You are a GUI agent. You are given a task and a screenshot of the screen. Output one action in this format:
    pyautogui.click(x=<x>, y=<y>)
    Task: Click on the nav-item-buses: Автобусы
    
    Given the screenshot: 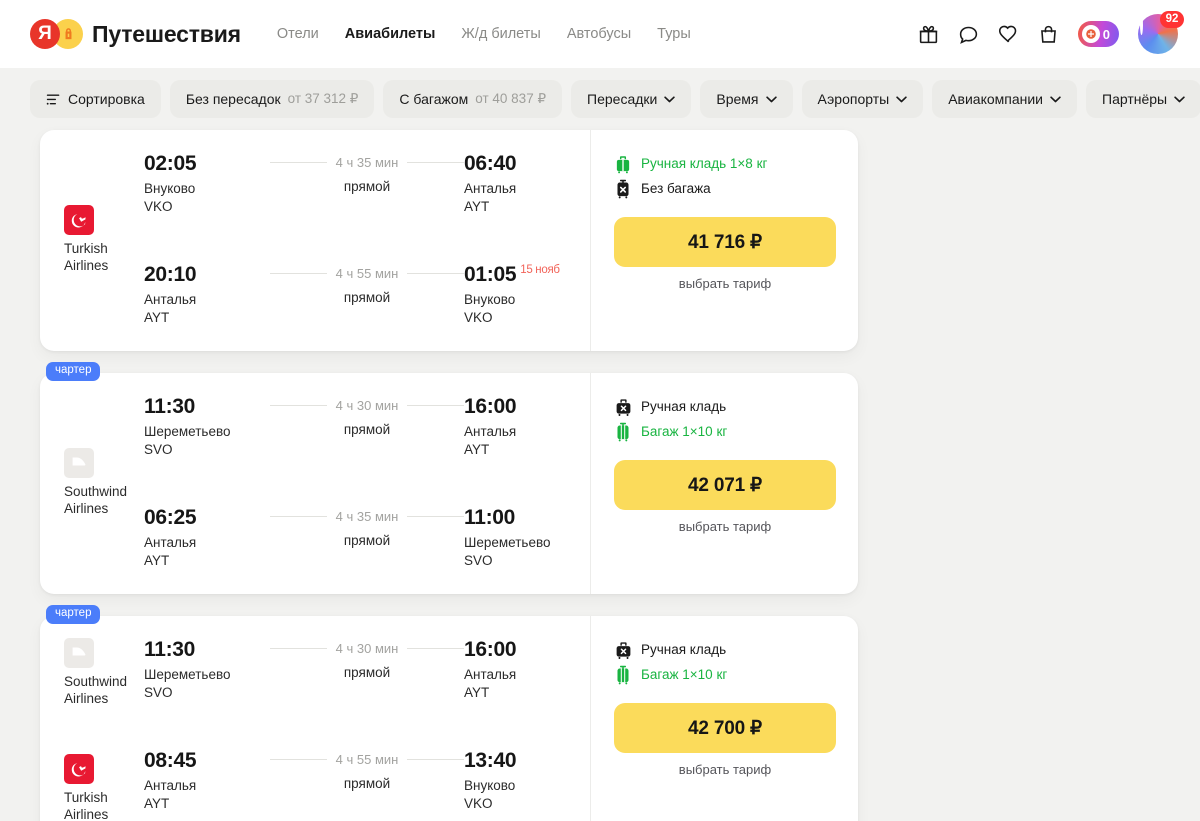 What is the action you would take?
    pyautogui.click(x=599, y=34)
    